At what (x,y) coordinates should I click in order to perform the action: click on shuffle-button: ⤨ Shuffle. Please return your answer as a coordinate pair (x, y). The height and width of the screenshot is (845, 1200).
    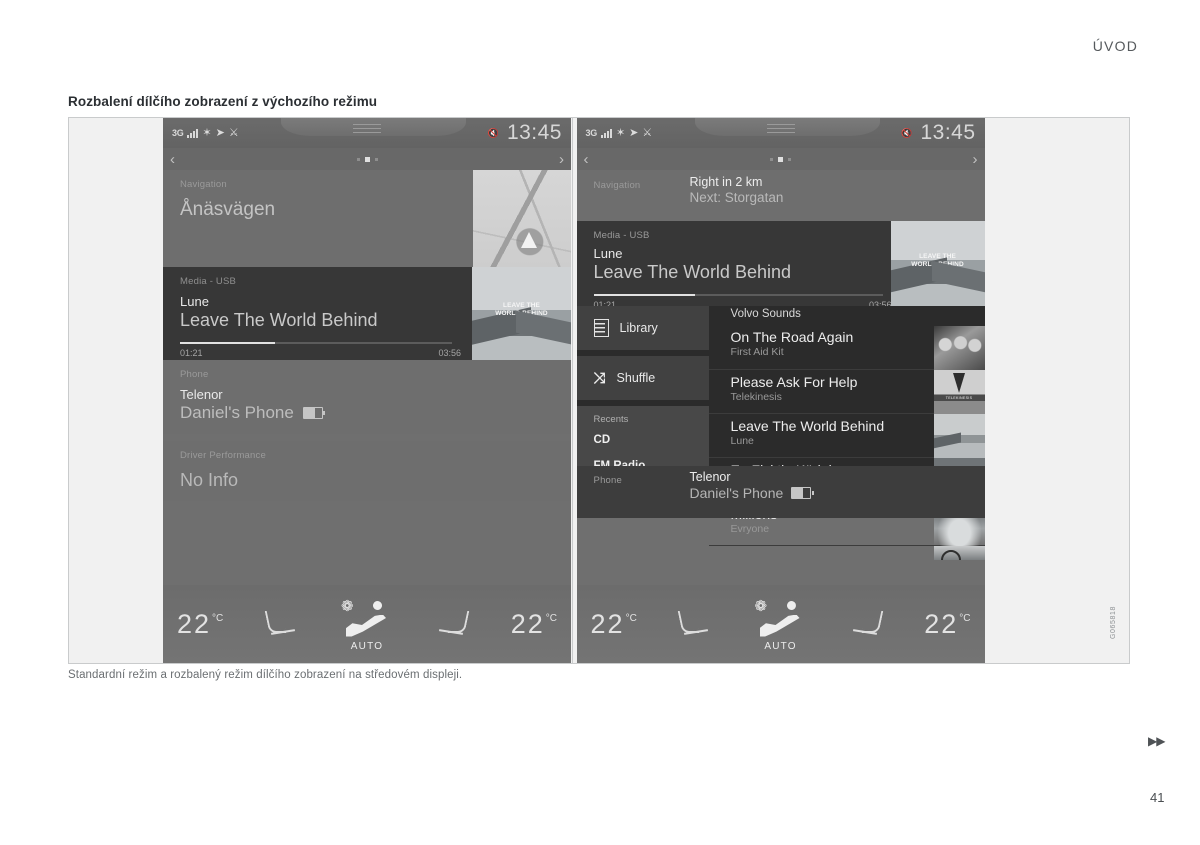
    Looking at the image, I should click on (642, 378).